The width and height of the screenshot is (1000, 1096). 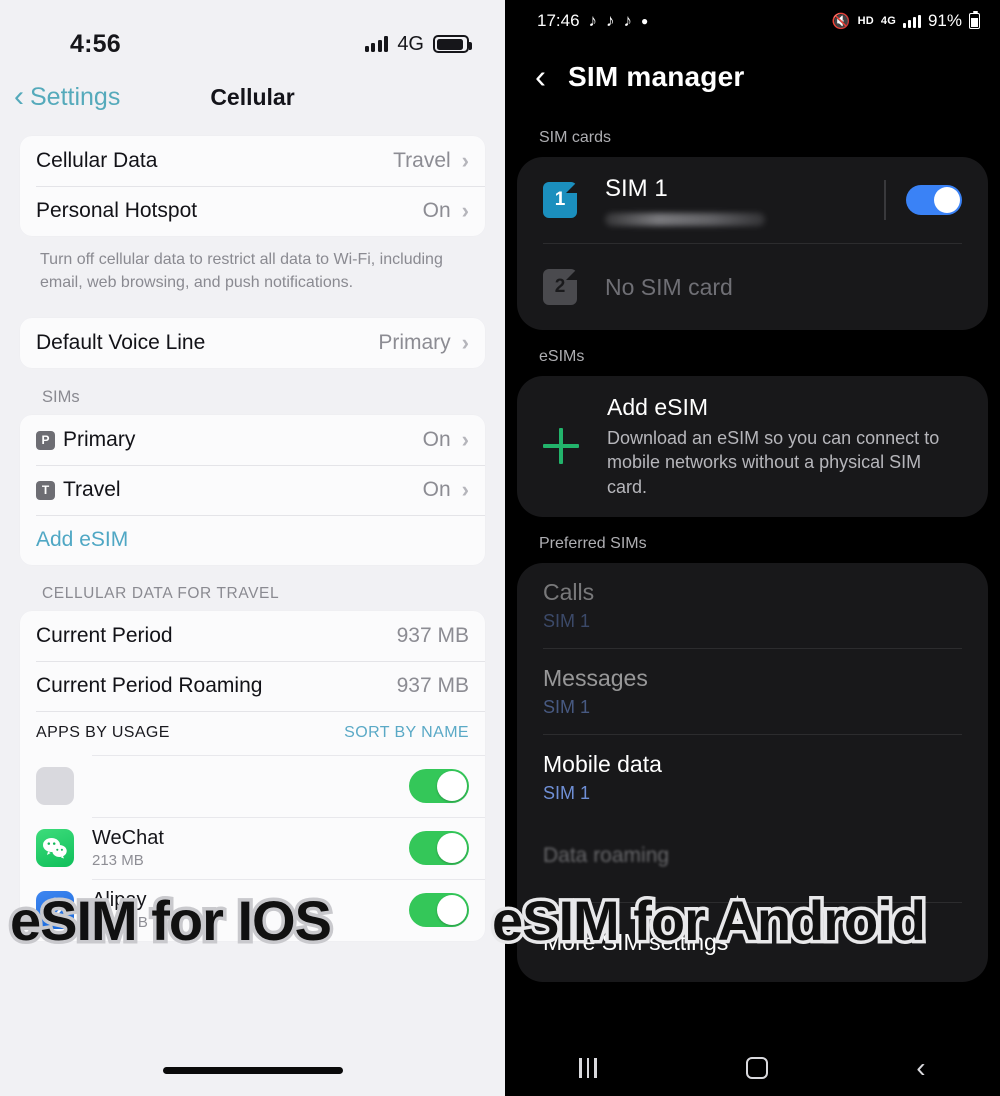 What do you see at coordinates (410, 43) in the screenshot?
I see `network-type-label: 4G` at bounding box center [410, 43].